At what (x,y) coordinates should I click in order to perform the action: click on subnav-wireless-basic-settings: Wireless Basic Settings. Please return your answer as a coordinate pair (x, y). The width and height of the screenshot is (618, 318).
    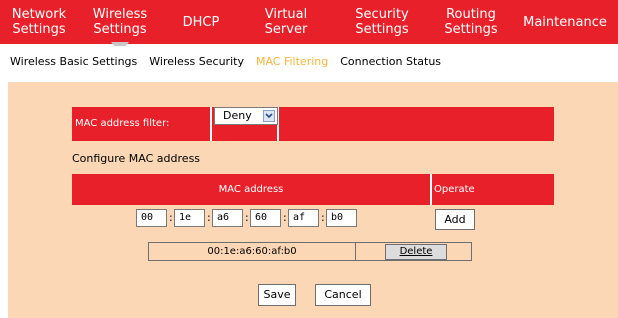
    Looking at the image, I should click on (73, 61).